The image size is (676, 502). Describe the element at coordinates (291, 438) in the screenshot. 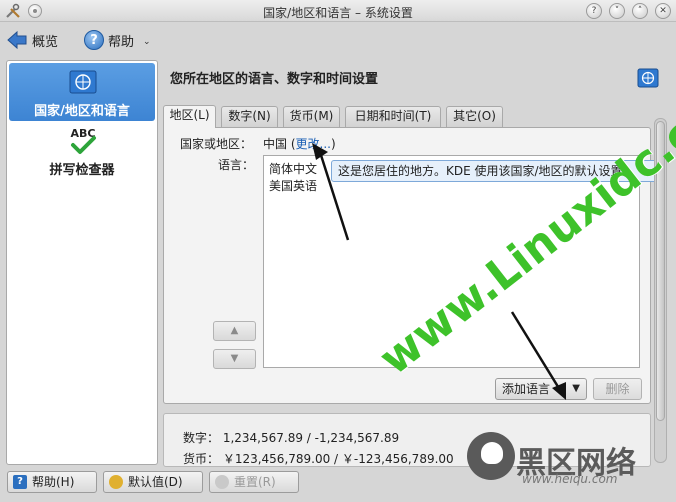

I see `number-preview: 数字： 1,234,567.89 / -1,234,567.89` at that location.